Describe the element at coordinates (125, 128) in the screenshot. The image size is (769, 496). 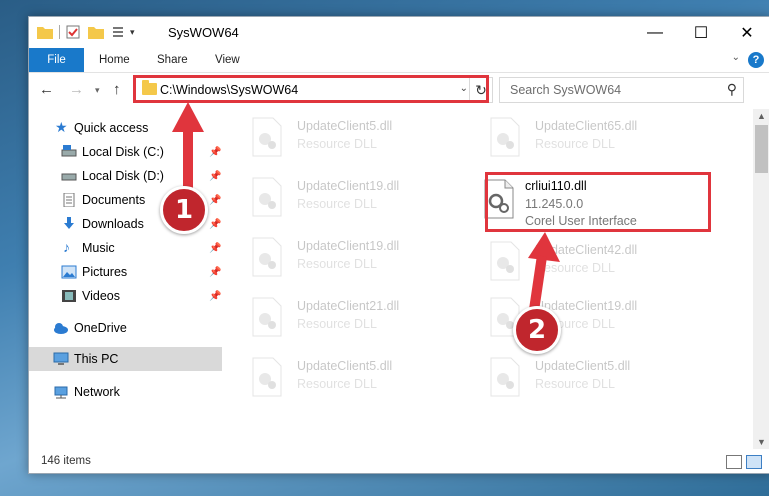
I see `sidebar-item-quick-access: ★ Quick access` at that location.